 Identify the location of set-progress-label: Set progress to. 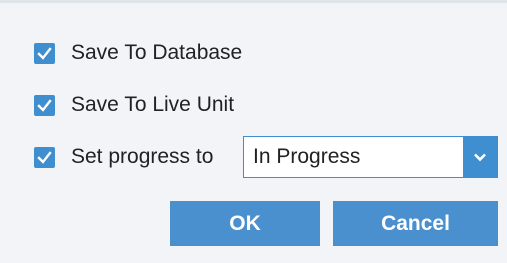
(142, 157).